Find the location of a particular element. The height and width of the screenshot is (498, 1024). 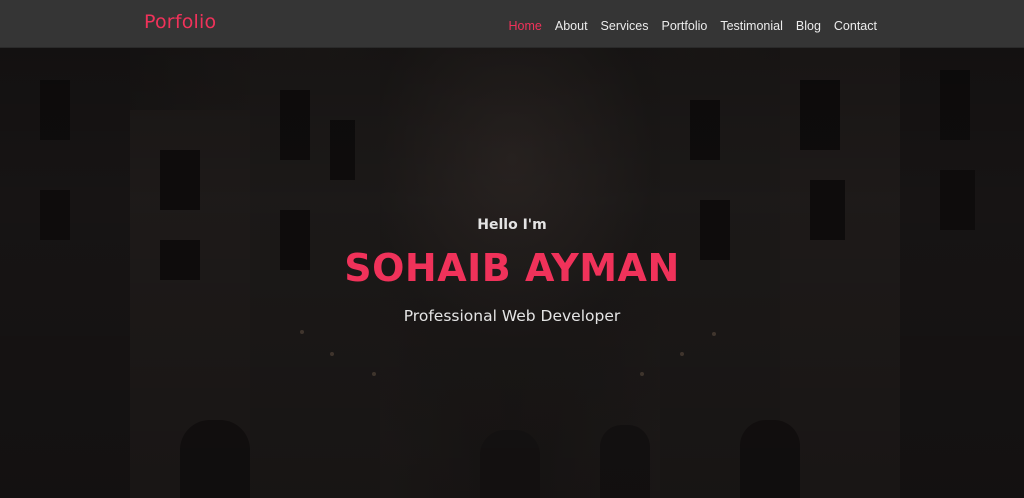

nav-item-contact: Contact is located at coordinates (855, 24).